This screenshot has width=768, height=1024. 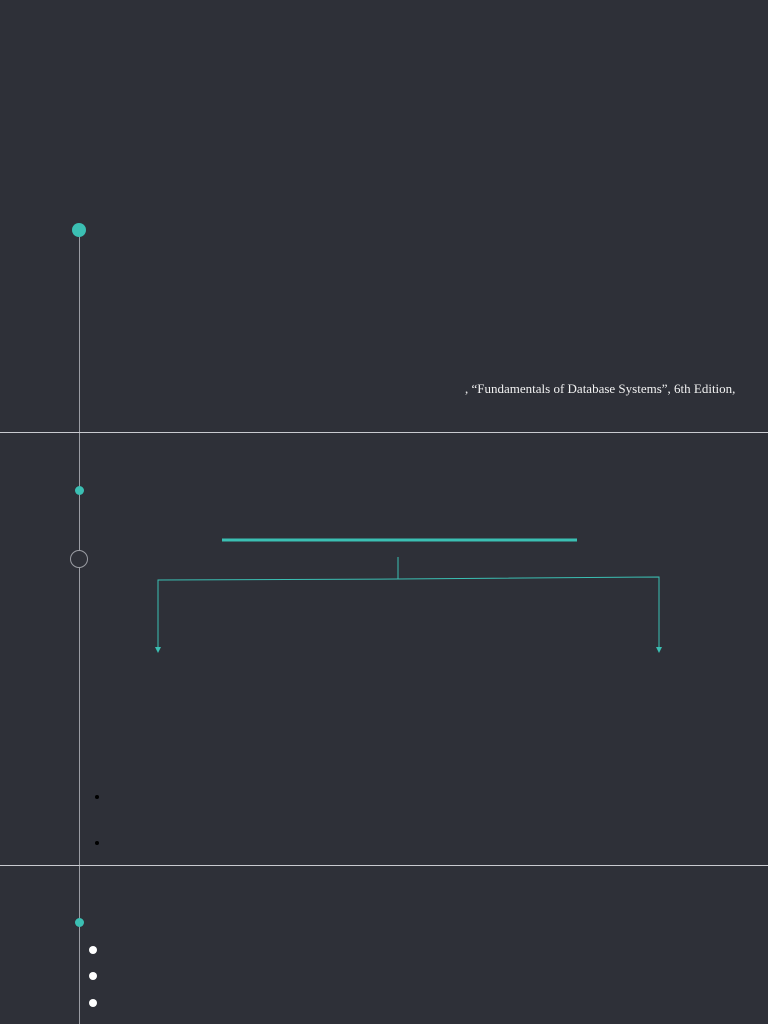 What do you see at coordinates (384, 865) in the screenshot?
I see `slide-divider` at bounding box center [384, 865].